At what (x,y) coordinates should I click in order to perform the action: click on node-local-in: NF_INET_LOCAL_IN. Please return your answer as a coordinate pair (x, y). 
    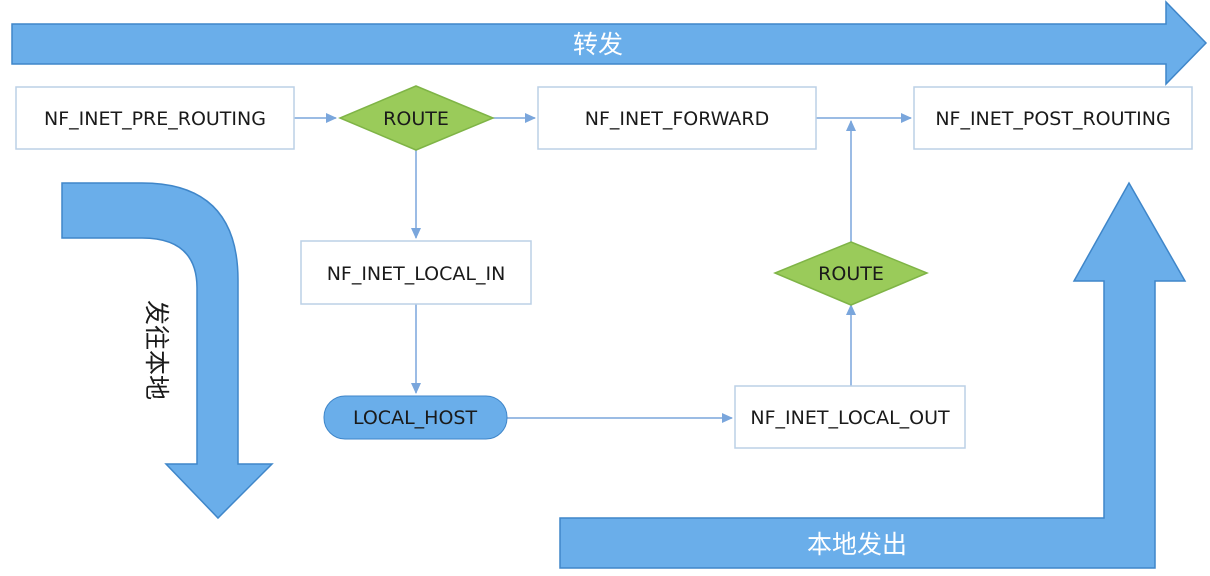
    Looking at the image, I should click on (416, 272).